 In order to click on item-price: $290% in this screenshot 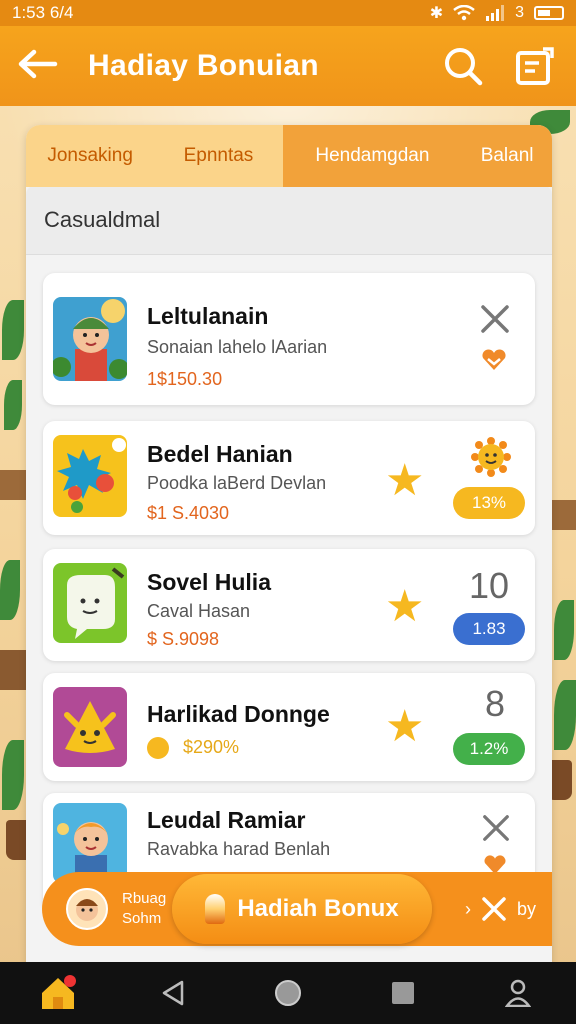, I will do `click(211, 747)`.